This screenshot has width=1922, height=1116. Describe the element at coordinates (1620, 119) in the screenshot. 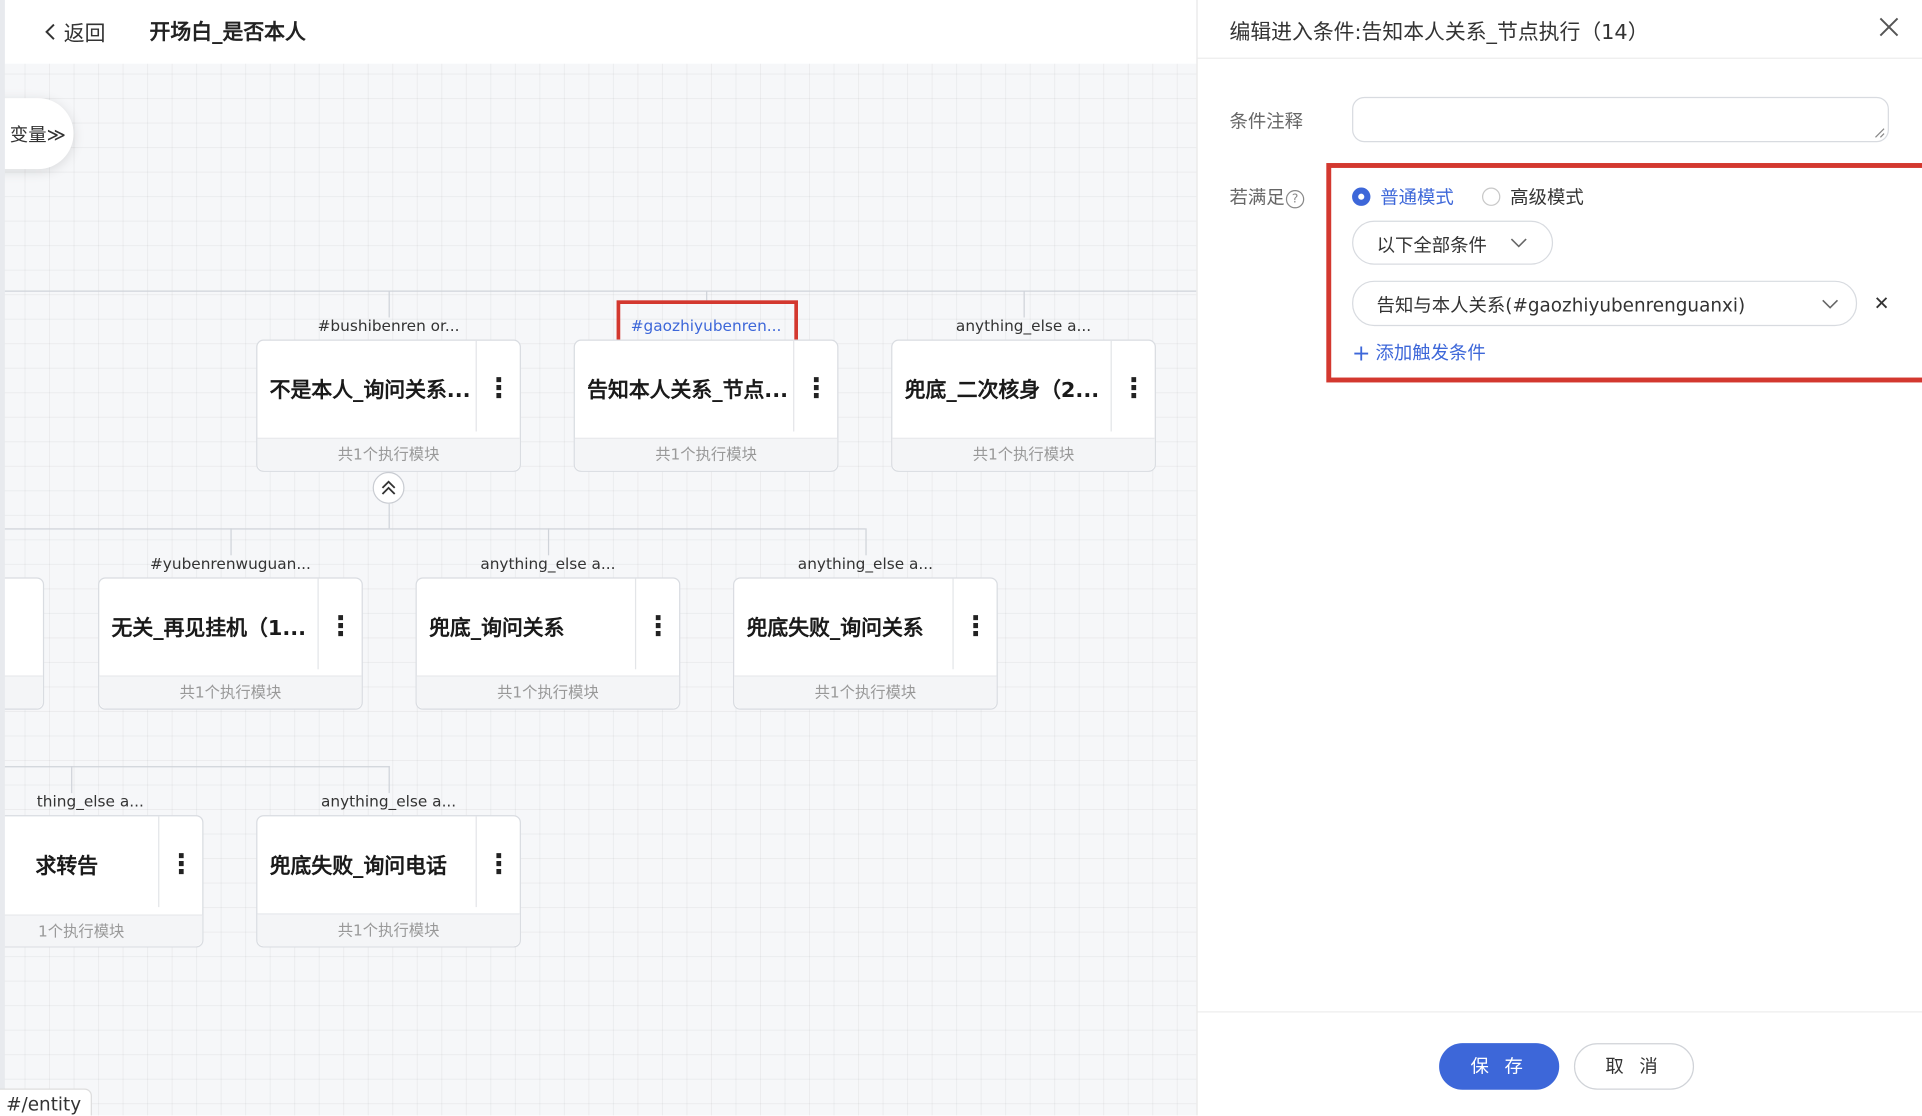

I see `note-textarea` at that location.